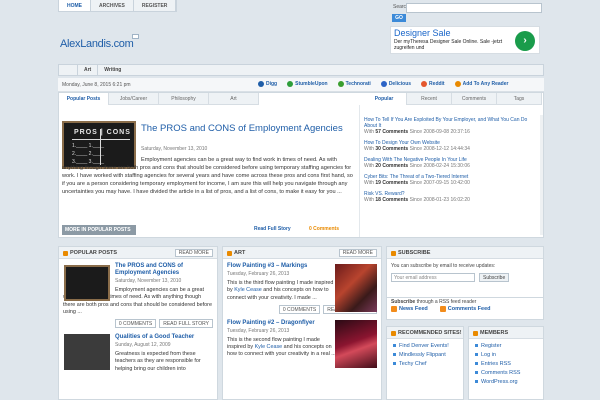 The width and height of the screenshot is (600, 400). I want to click on comments-feed-link: Comments Feed, so click(465, 309).